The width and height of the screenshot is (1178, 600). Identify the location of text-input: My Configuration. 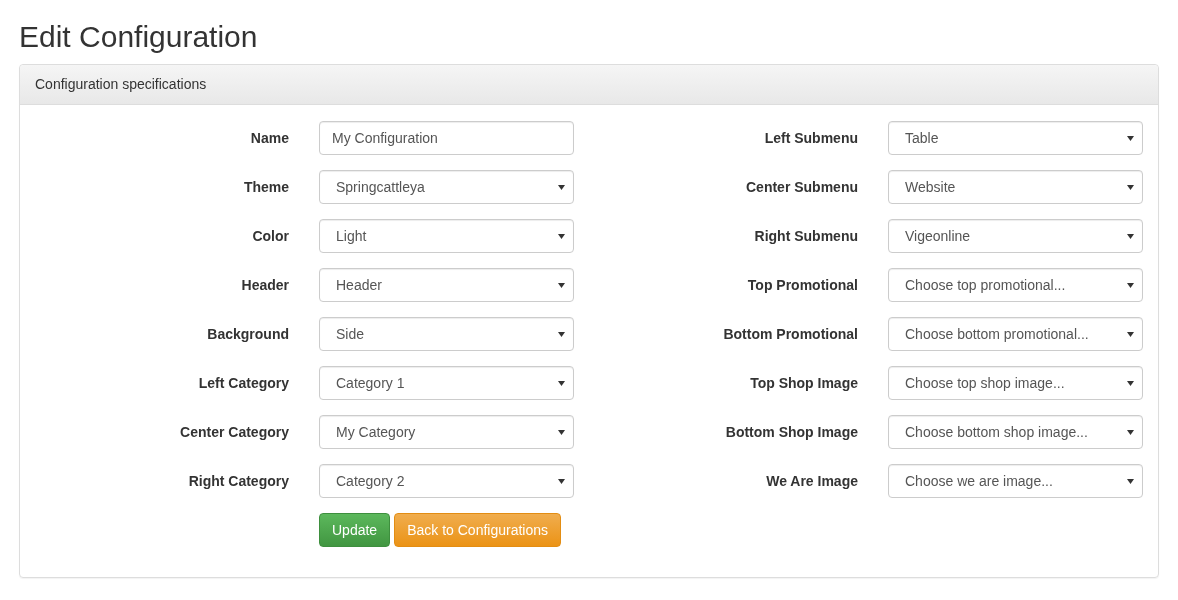
(446, 138).